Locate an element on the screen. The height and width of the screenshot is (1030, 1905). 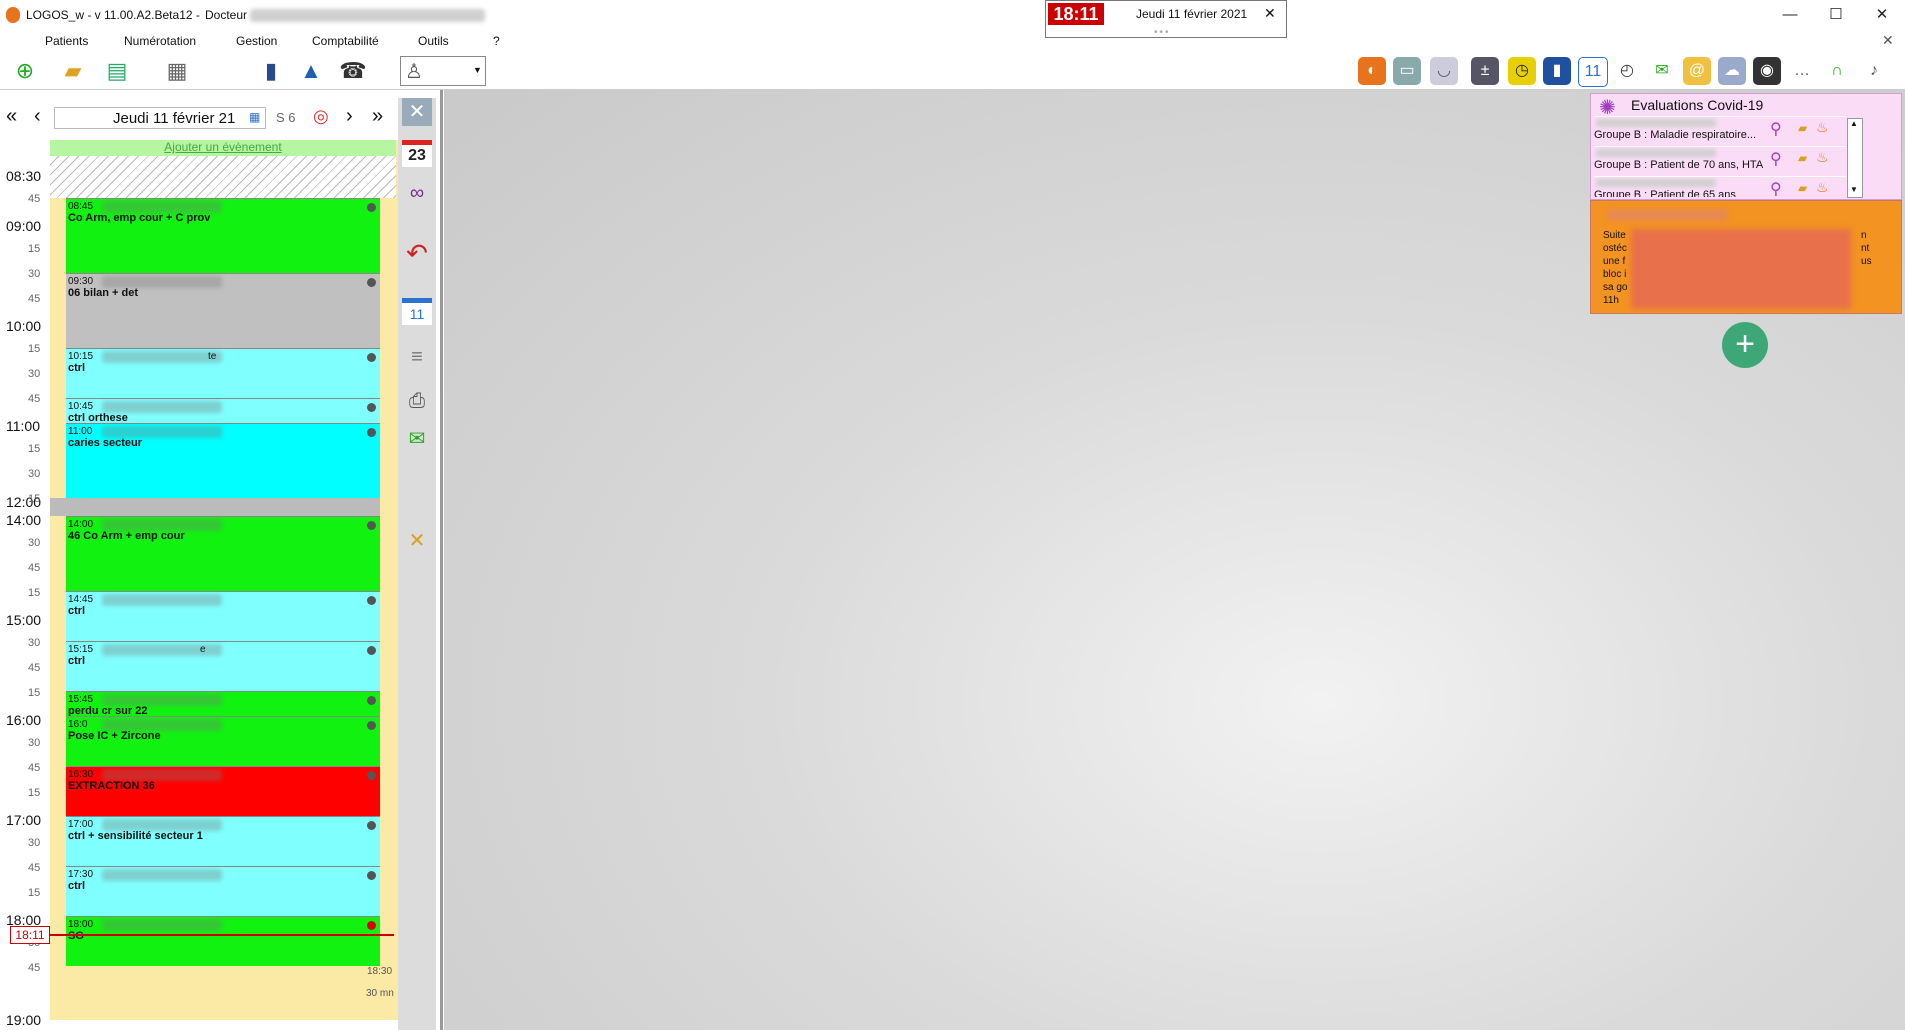
list-document-icon: ≡ is located at coordinates (417, 357).